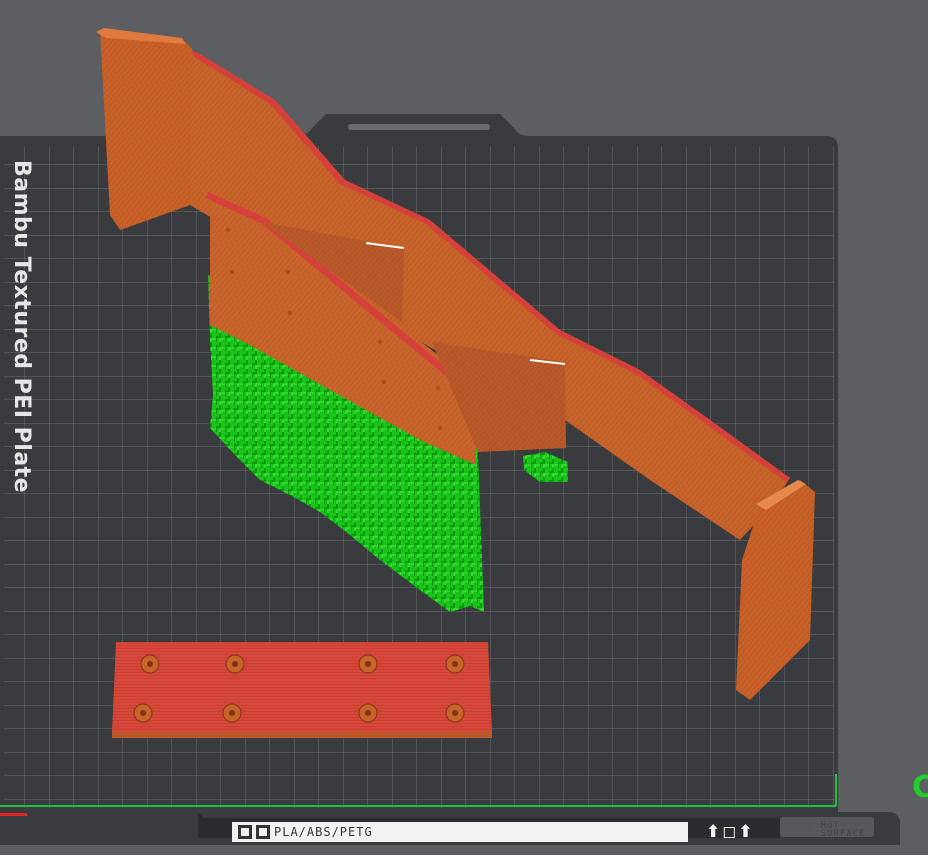 This screenshot has width=928, height=855. What do you see at coordinates (809, 829) in the screenshot?
I see `warning-triangle-icon: △` at bounding box center [809, 829].